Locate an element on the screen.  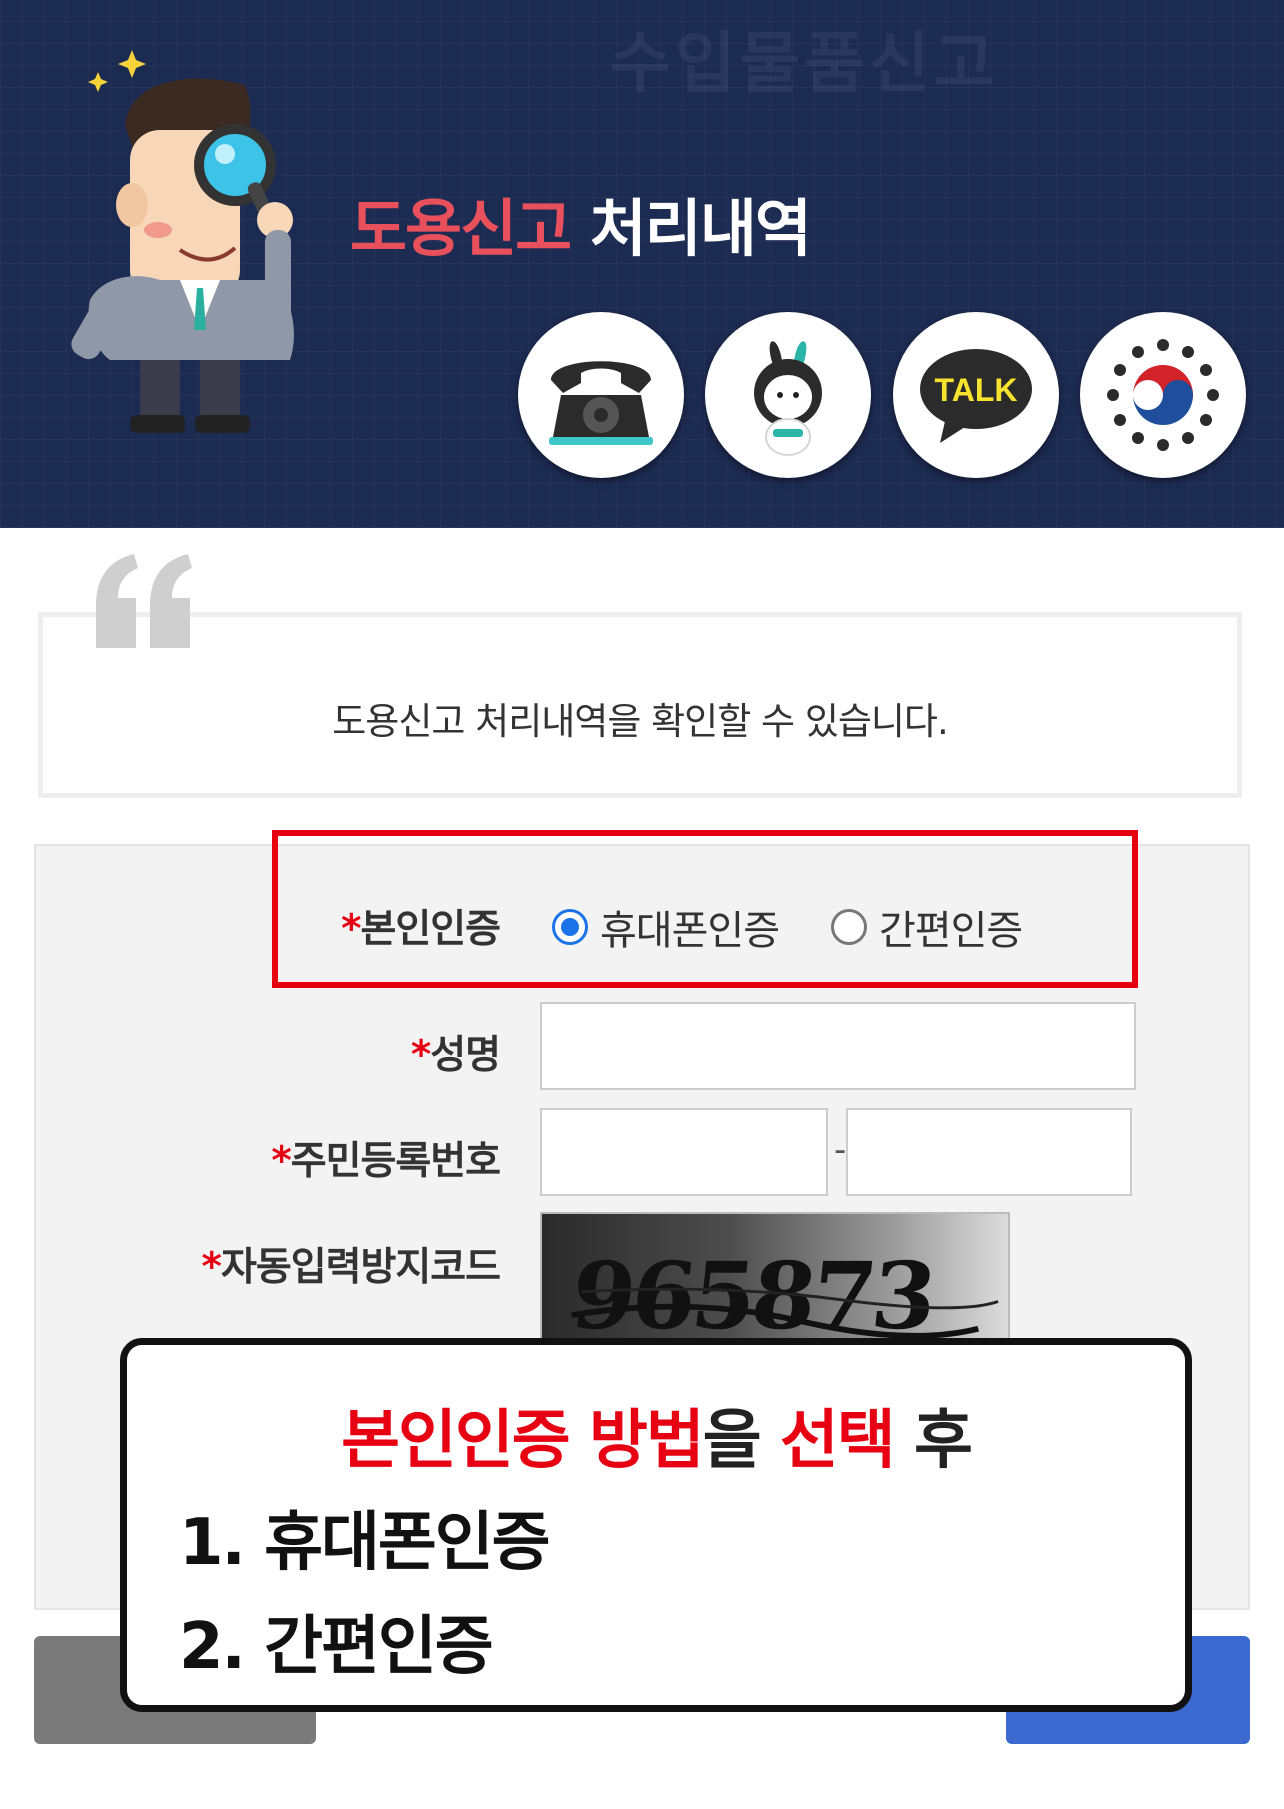
name-input is located at coordinates (838, 1046).